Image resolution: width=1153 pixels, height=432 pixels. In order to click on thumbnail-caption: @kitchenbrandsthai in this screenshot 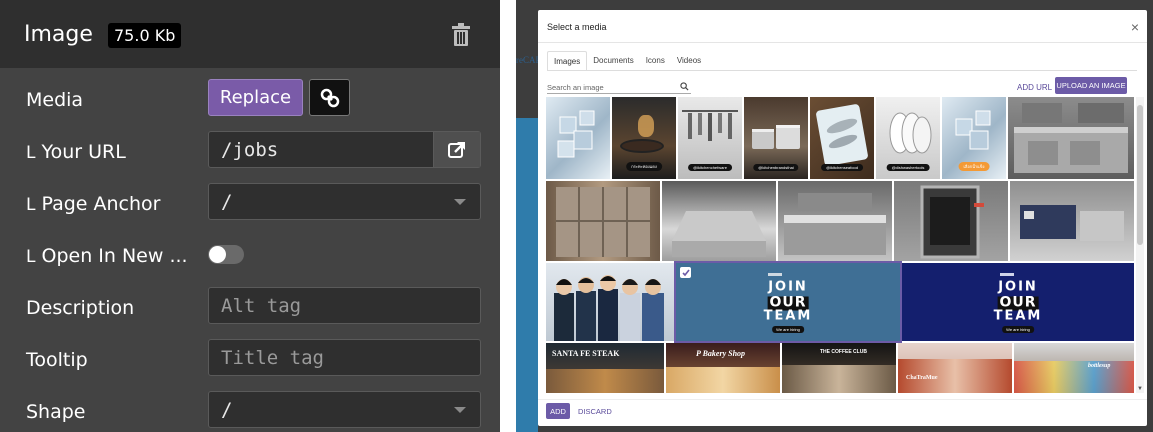, I will do `click(776, 167)`.